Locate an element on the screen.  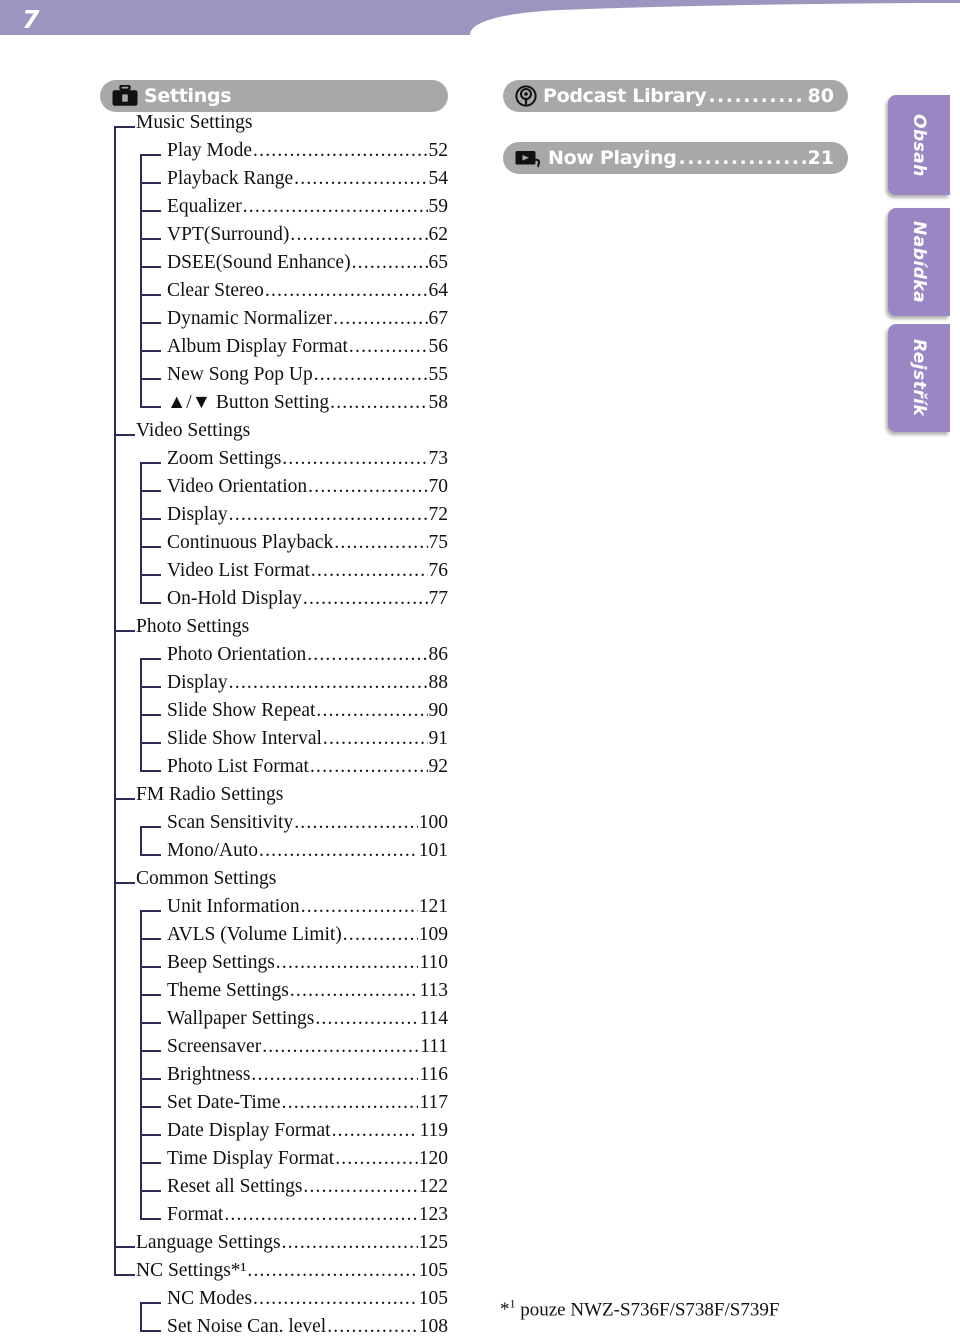
toc-entry-page: 100 is located at coordinates (433, 822).